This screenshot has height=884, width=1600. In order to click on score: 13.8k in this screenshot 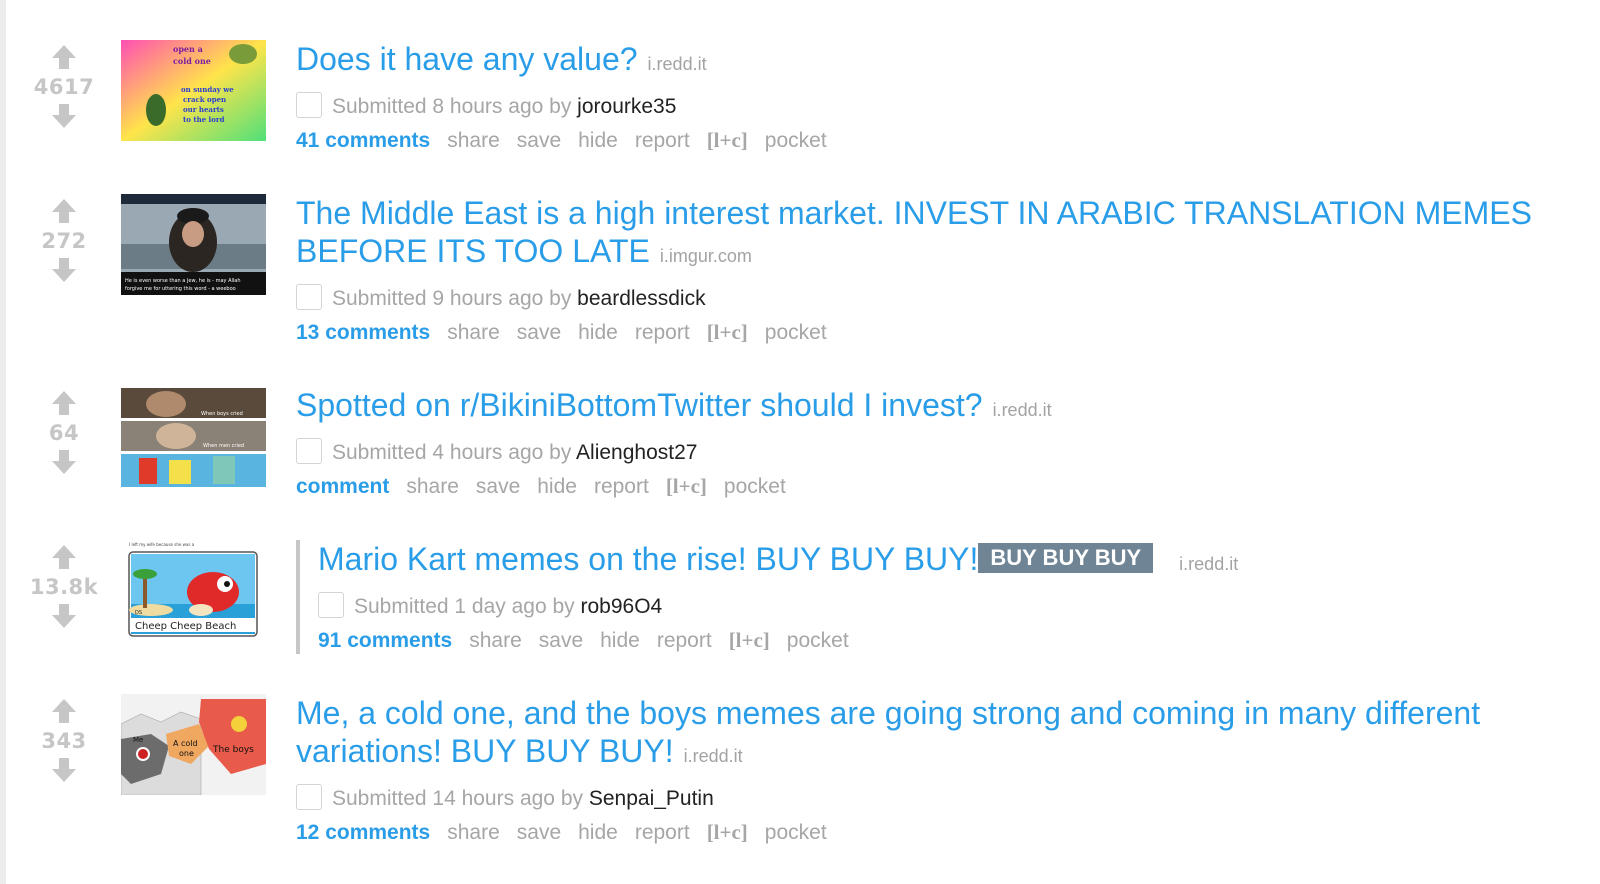, I will do `click(64, 587)`.